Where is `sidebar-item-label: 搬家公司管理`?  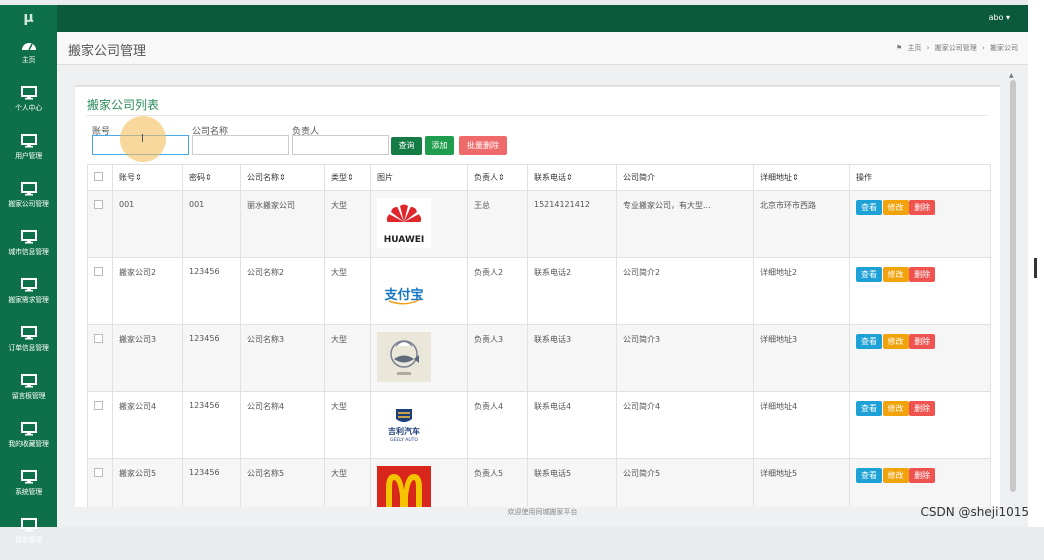 sidebar-item-label: 搬家公司管理 is located at coordinates (28, 204).